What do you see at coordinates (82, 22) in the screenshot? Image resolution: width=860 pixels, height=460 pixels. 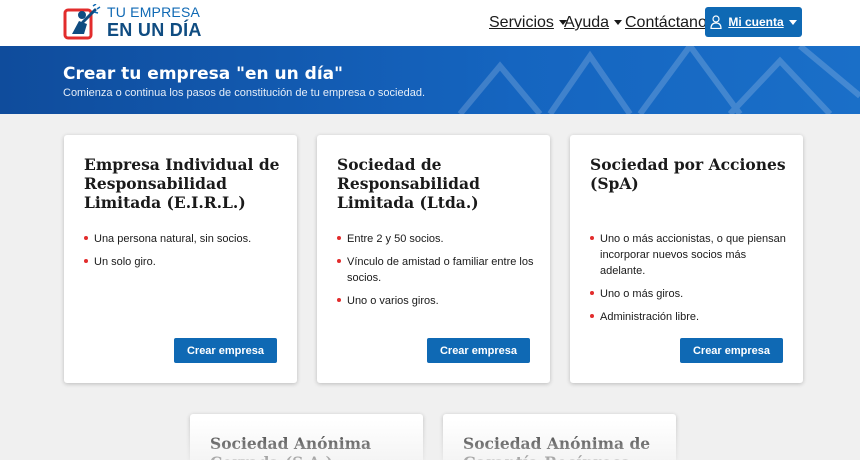 I see `logo-icon` at bounding box center [82, 22].